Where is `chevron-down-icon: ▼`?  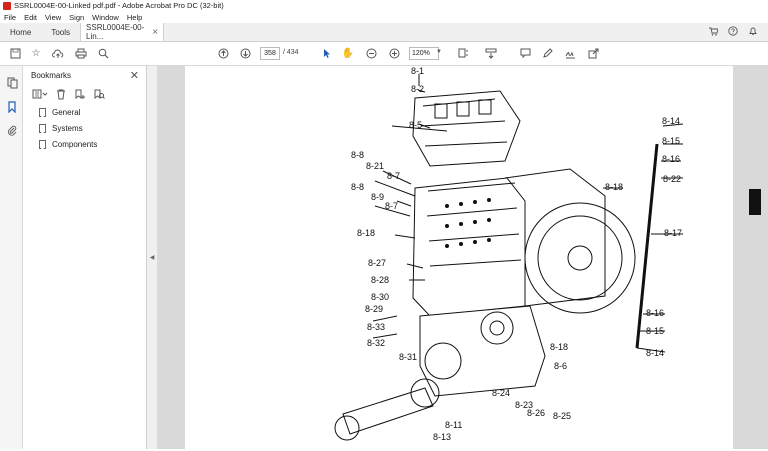 chevron-down-icon: ▼ is located at coordinates (439, 52).